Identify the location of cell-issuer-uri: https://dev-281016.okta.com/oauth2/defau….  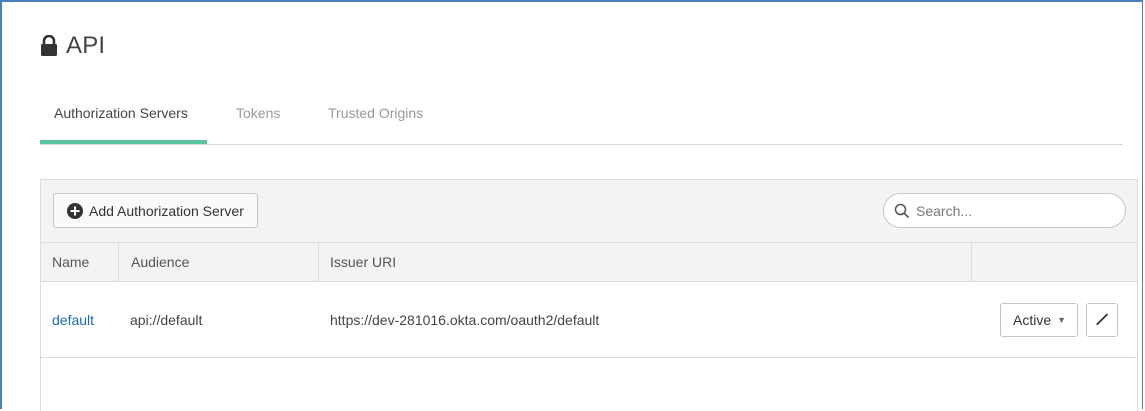
(465, 319).